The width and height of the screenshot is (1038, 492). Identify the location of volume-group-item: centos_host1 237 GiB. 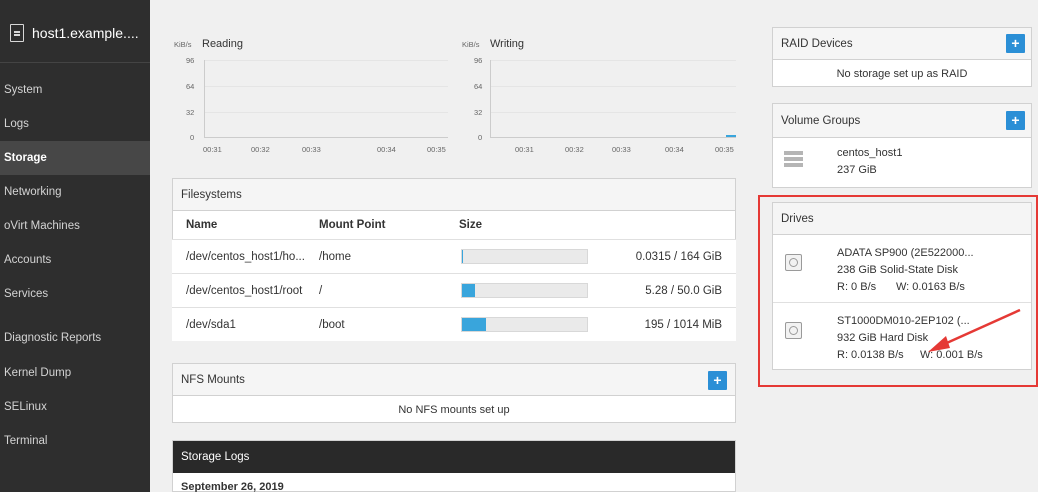
(902, 163).